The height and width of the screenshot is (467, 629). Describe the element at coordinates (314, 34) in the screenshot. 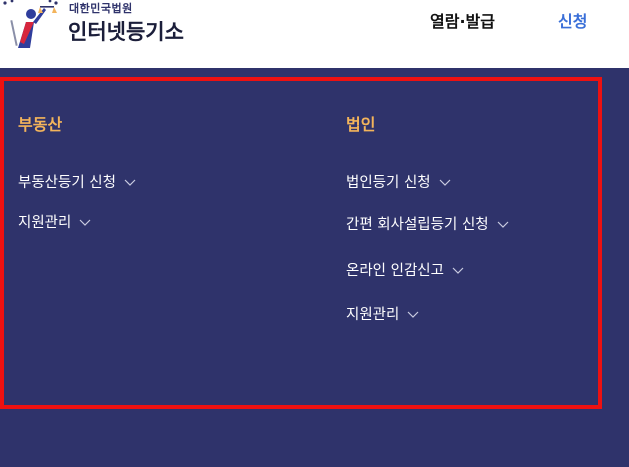

I see `header: 대한민국법원 인터넷등기소 열람·발급 신청` at that location.